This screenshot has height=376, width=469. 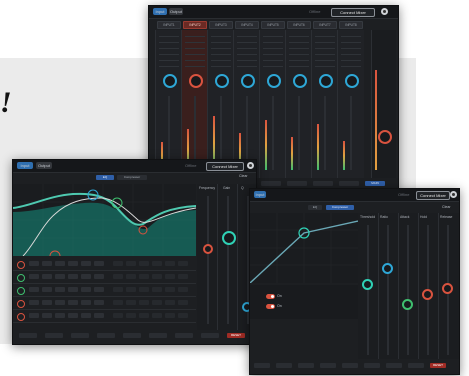 What do you see at coordinates (375, 183) in the screenshot?
I see `main-button: MAIN` at bounding box center [375, 183].